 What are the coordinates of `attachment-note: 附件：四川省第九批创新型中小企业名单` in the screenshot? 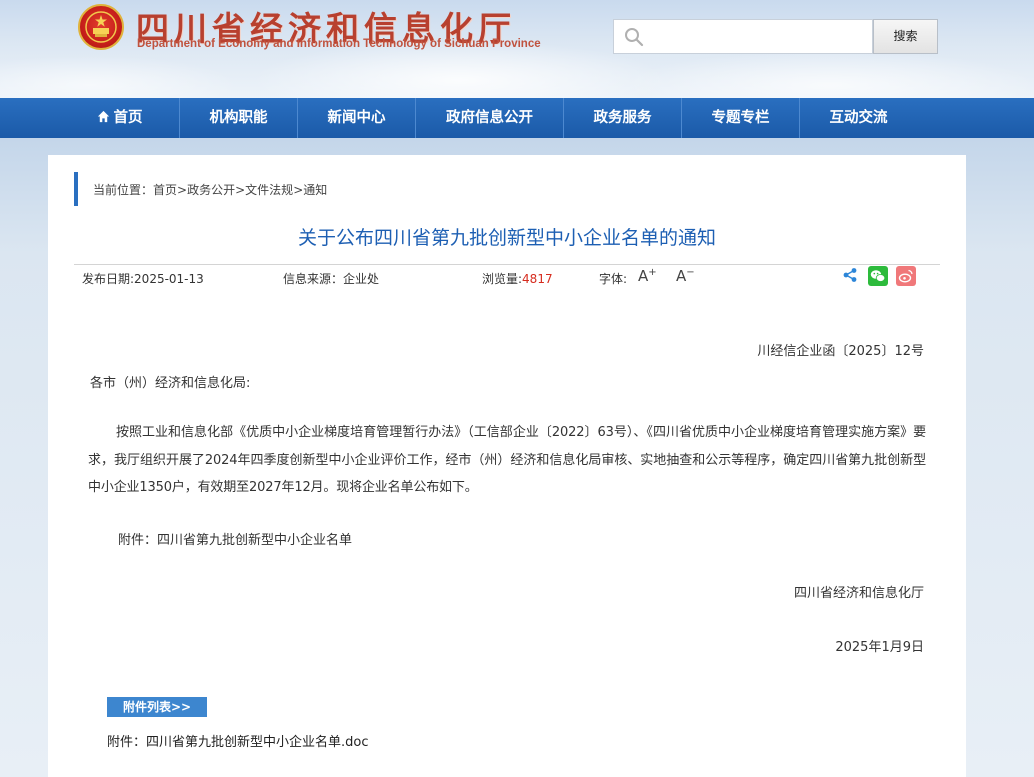 It's located at (235, 540).